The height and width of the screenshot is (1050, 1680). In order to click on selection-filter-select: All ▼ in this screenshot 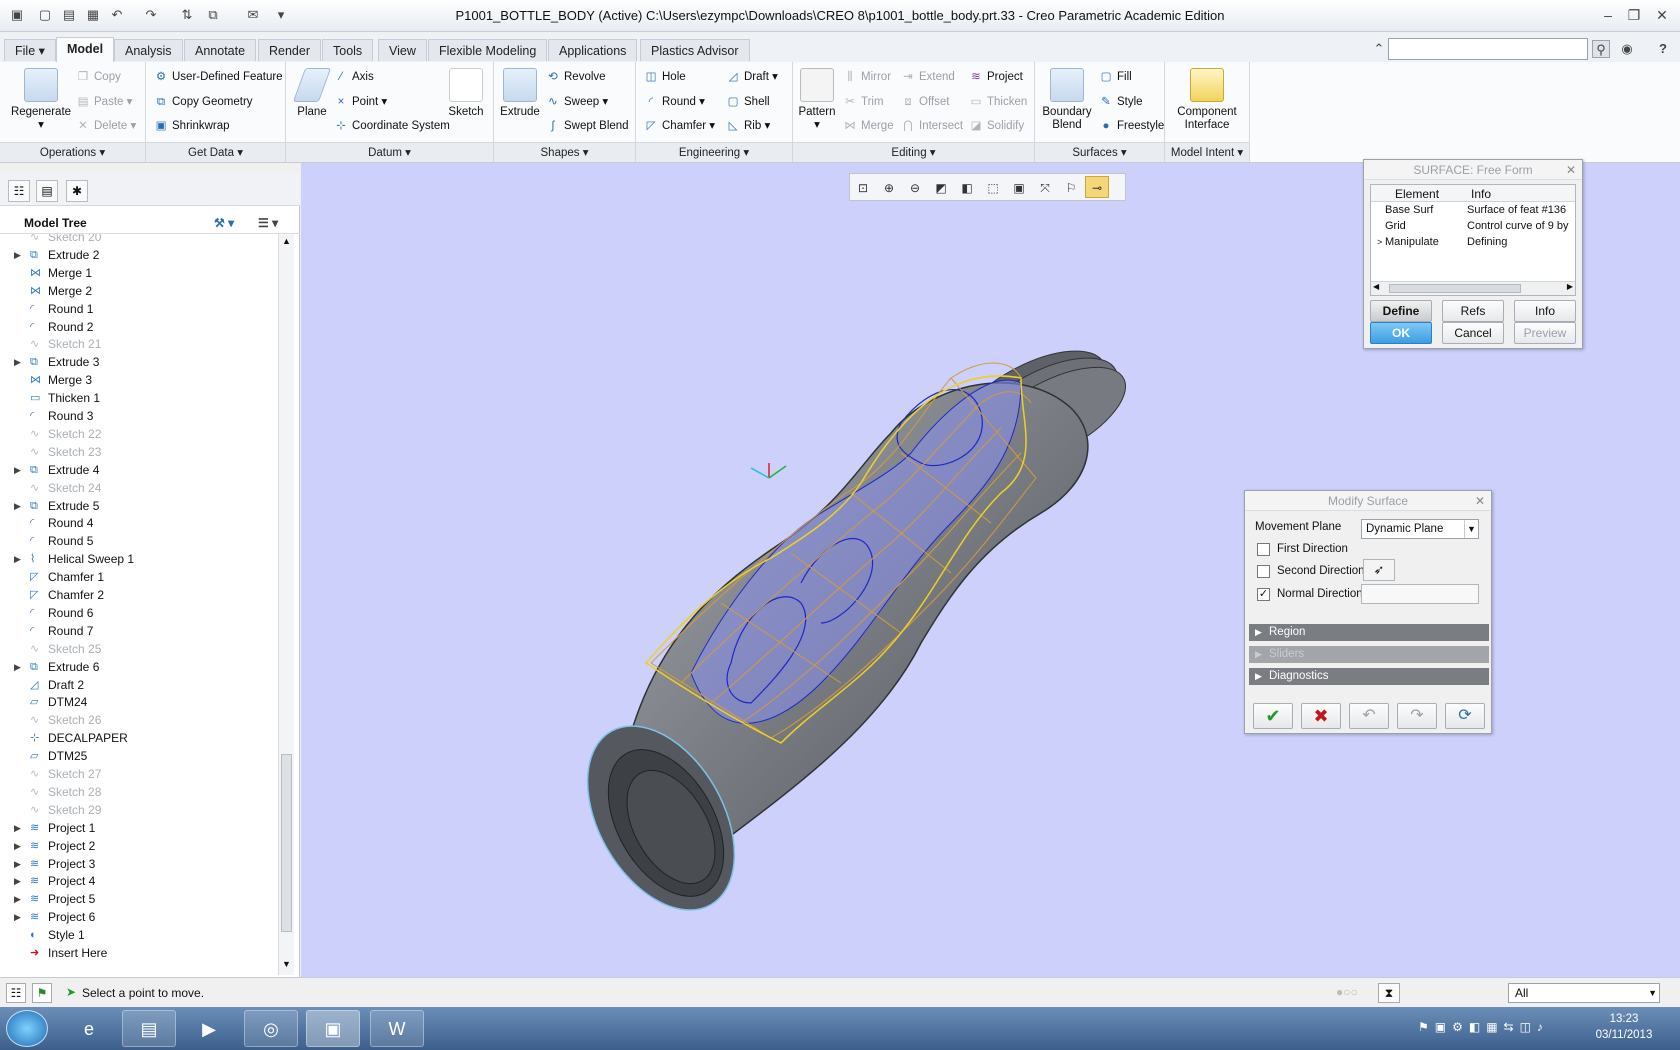, I will do `click(1584, 993)`.